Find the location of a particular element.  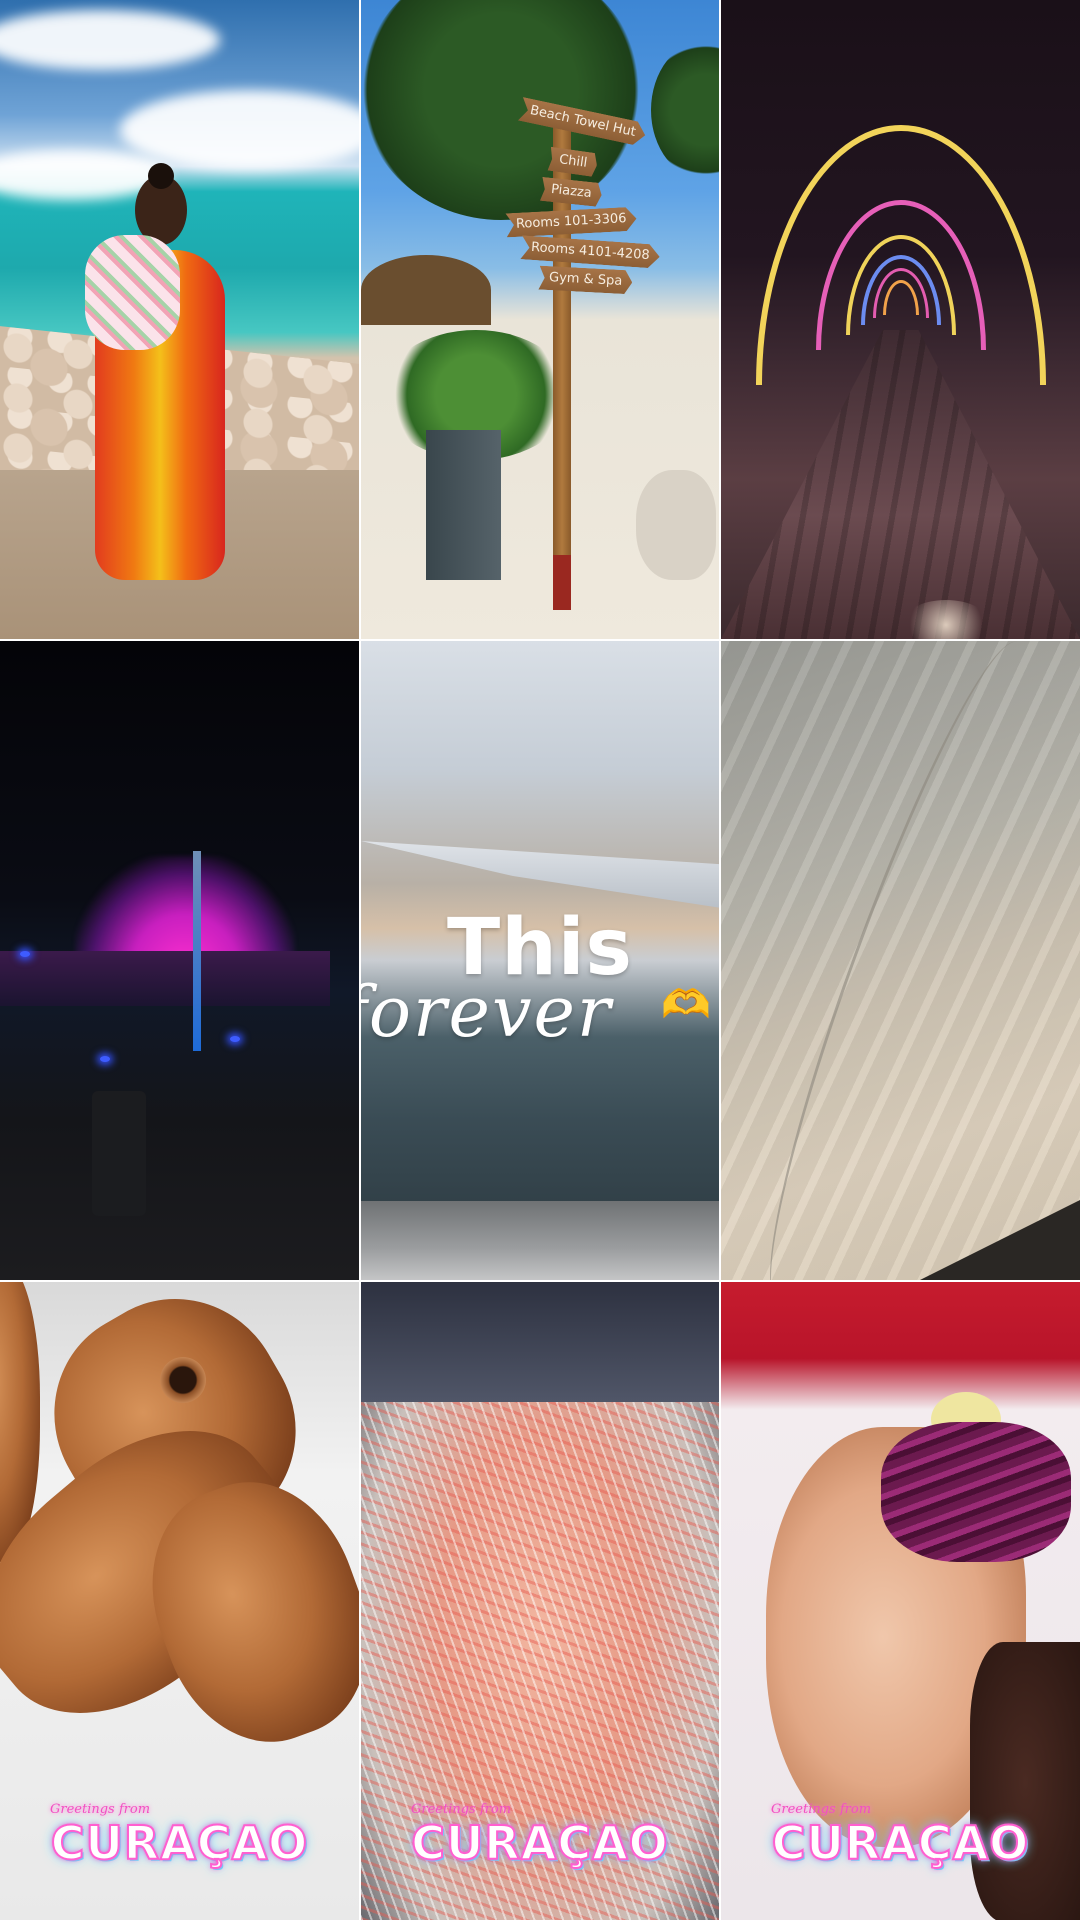

baby is located at coordinates (132, 292).